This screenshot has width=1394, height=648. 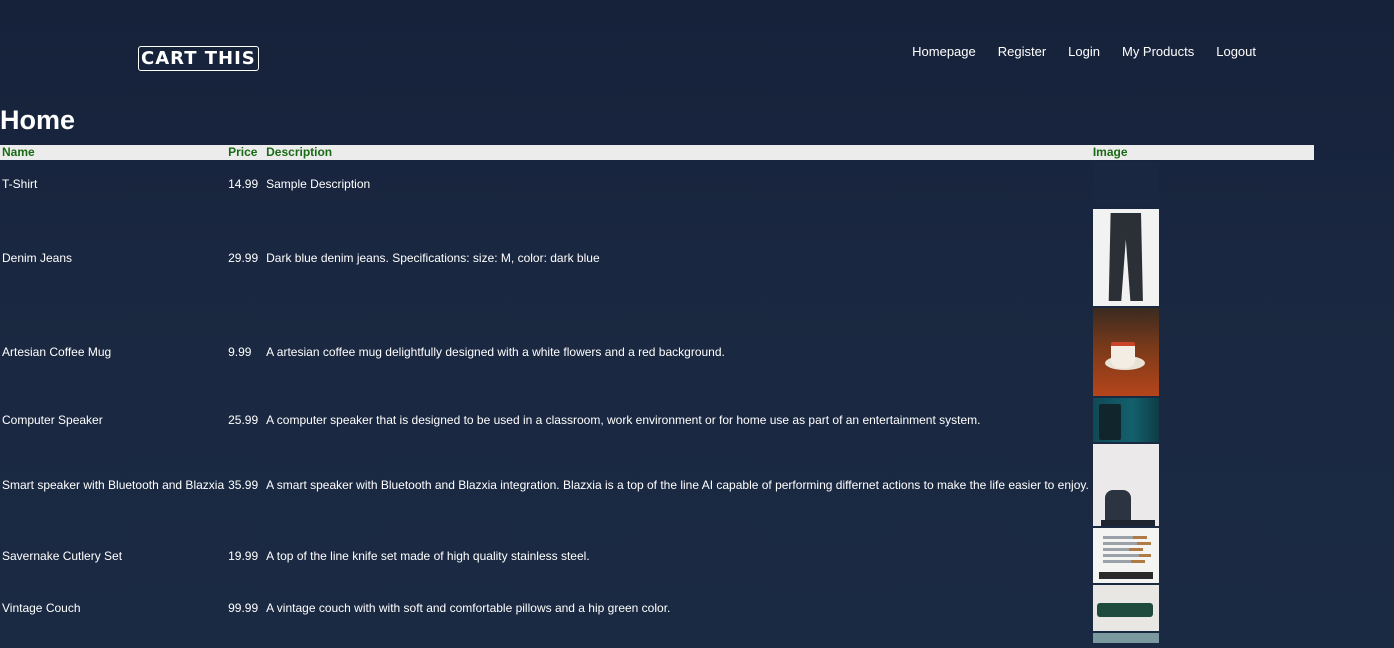 What do you see at coordinates (677, 152) in the screenshot?
I see `column-header-description: Description` at bounding box center [677, 152].